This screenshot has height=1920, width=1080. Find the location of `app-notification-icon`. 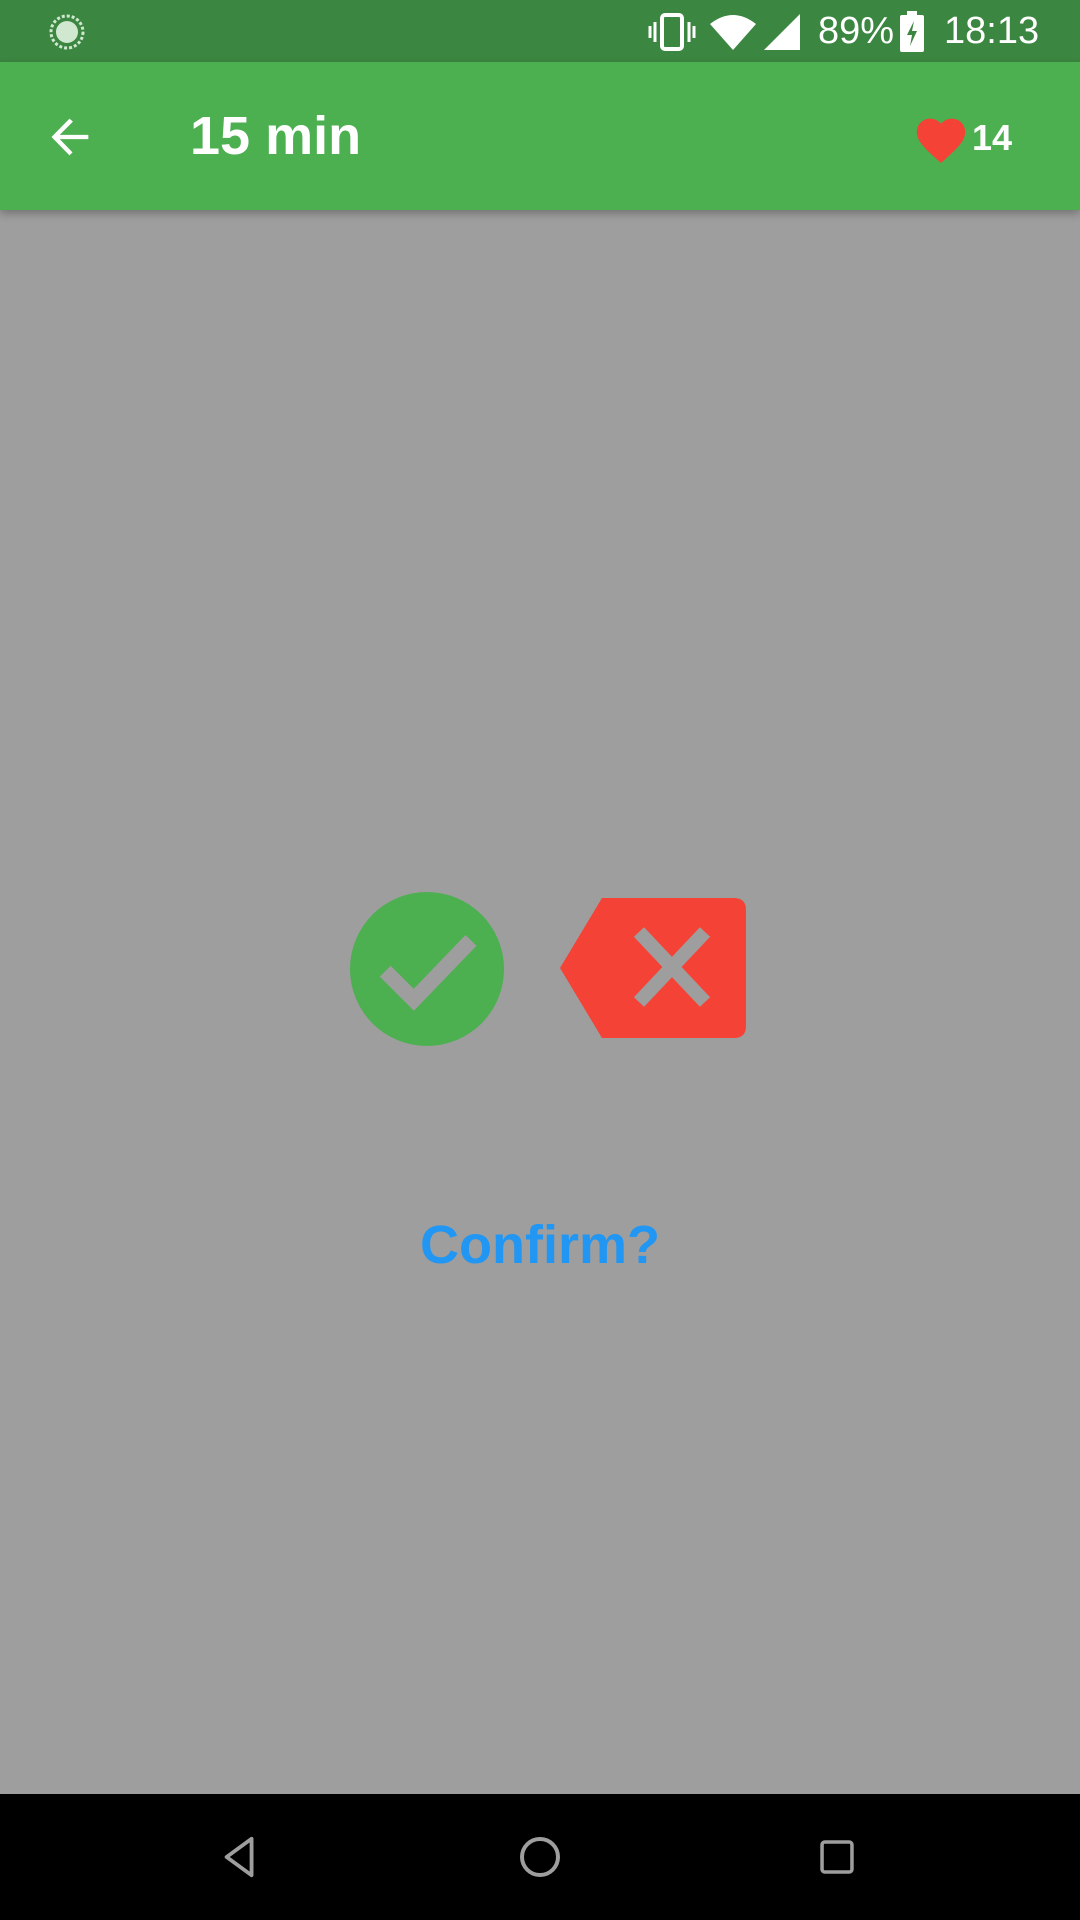

app-notification-icon is located at coordinates (67, 32).